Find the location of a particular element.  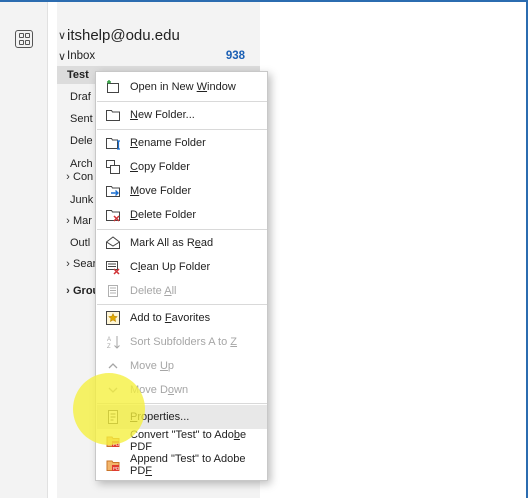

copy-folder-icon is located at coordinates (113, 167).